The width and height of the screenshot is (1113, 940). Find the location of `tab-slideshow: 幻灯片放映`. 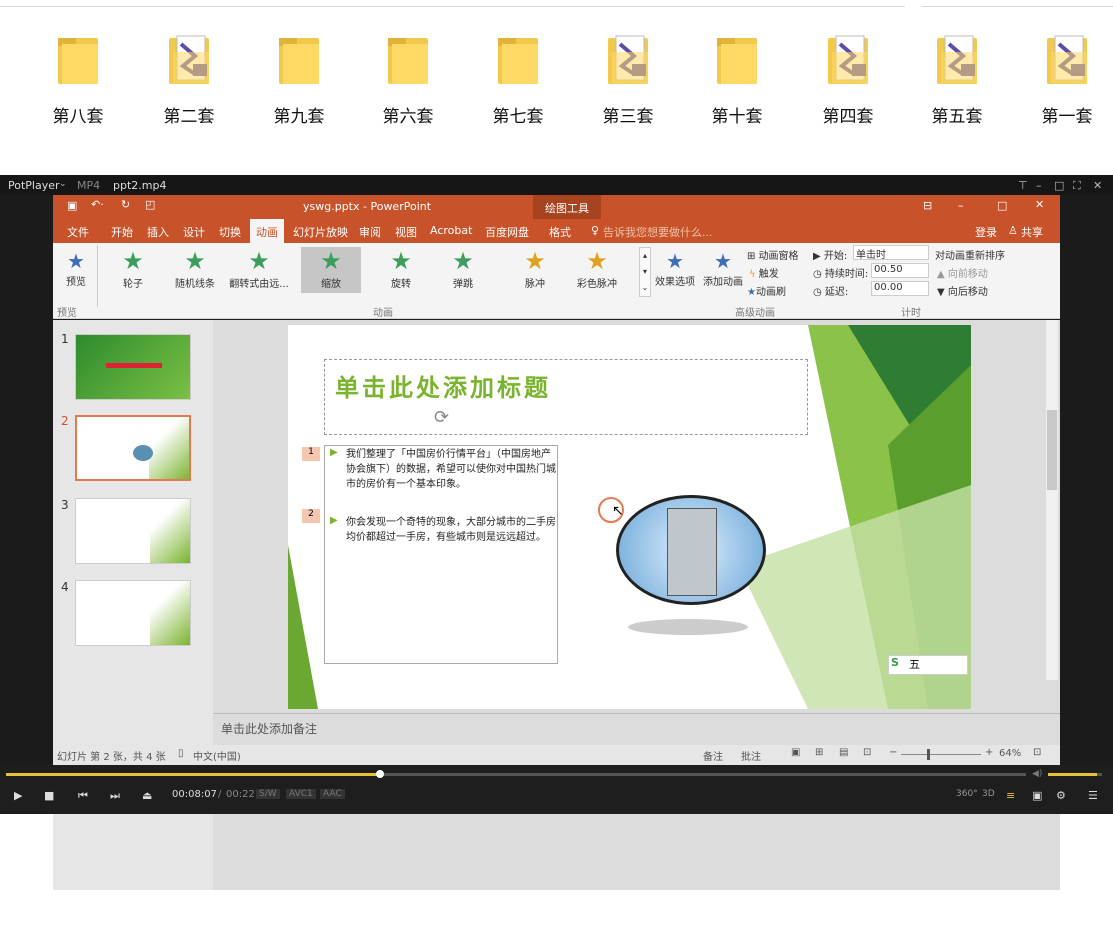

tab-slideshow: 幻灯片放映 is located at coordinates (320, 232).